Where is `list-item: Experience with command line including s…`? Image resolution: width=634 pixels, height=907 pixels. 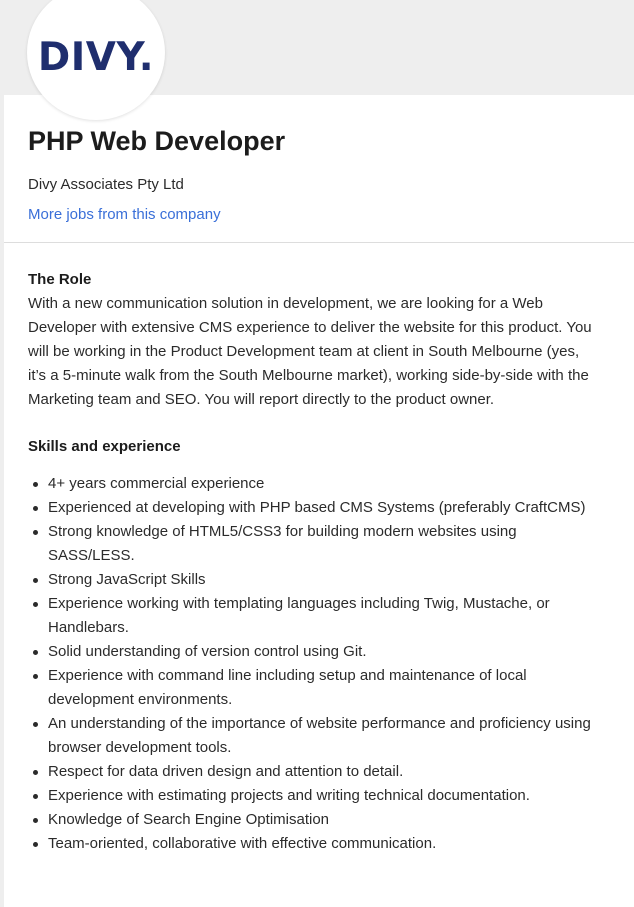 list-item: Experience with command line including s… is located at coordinates (315, 688).